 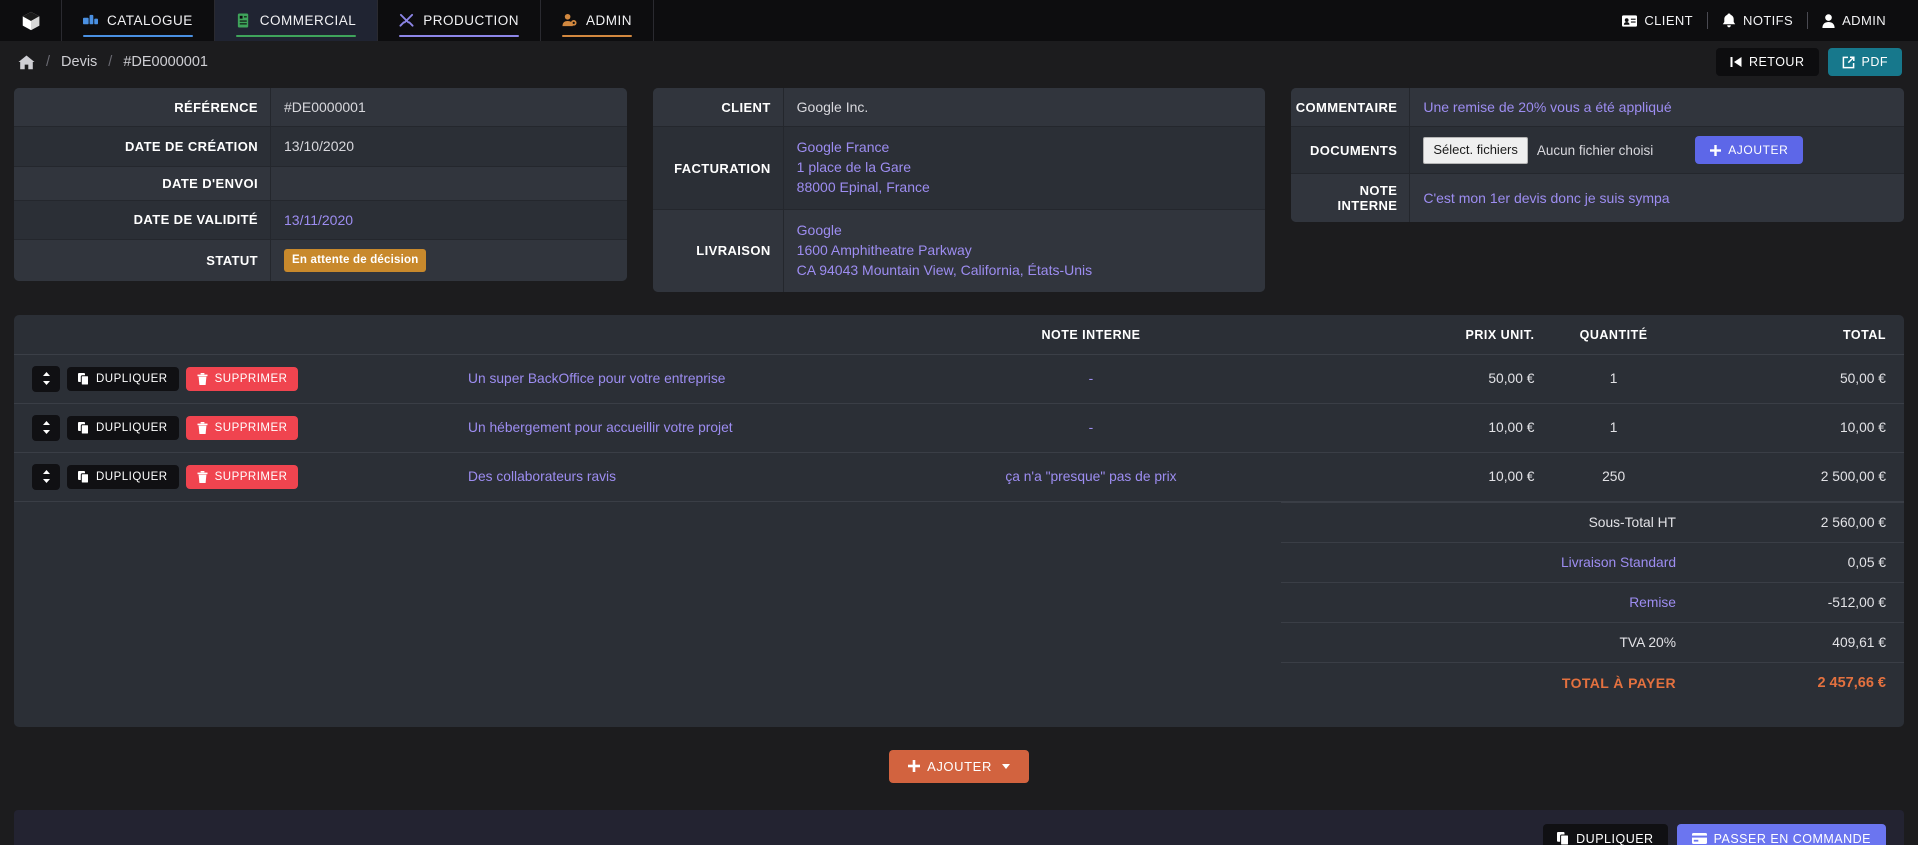 What do you see at coordinates (854, 167) in the screenshot?
I see `billing-line-2: 1 place de la Gare` at bounding box center [854, 167].